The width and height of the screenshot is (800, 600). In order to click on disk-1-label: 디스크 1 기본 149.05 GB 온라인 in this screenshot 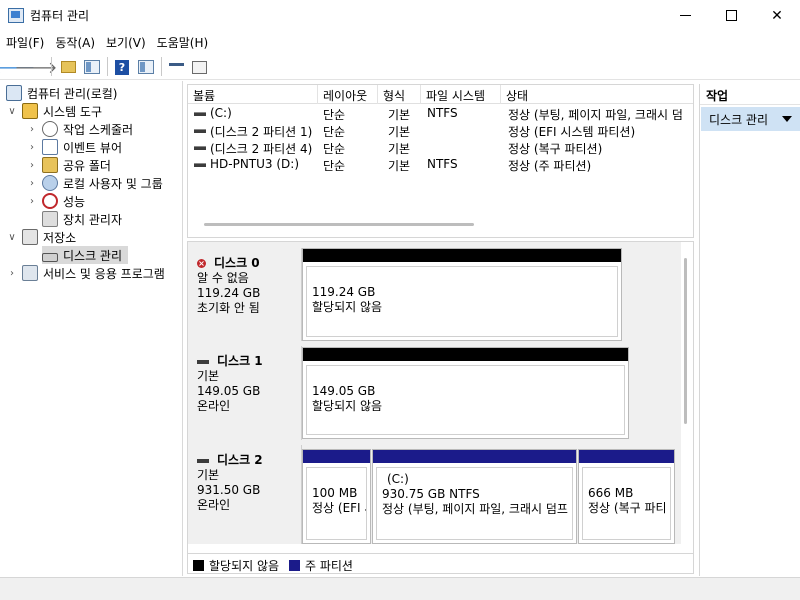, I will do `click(245, 393)`.